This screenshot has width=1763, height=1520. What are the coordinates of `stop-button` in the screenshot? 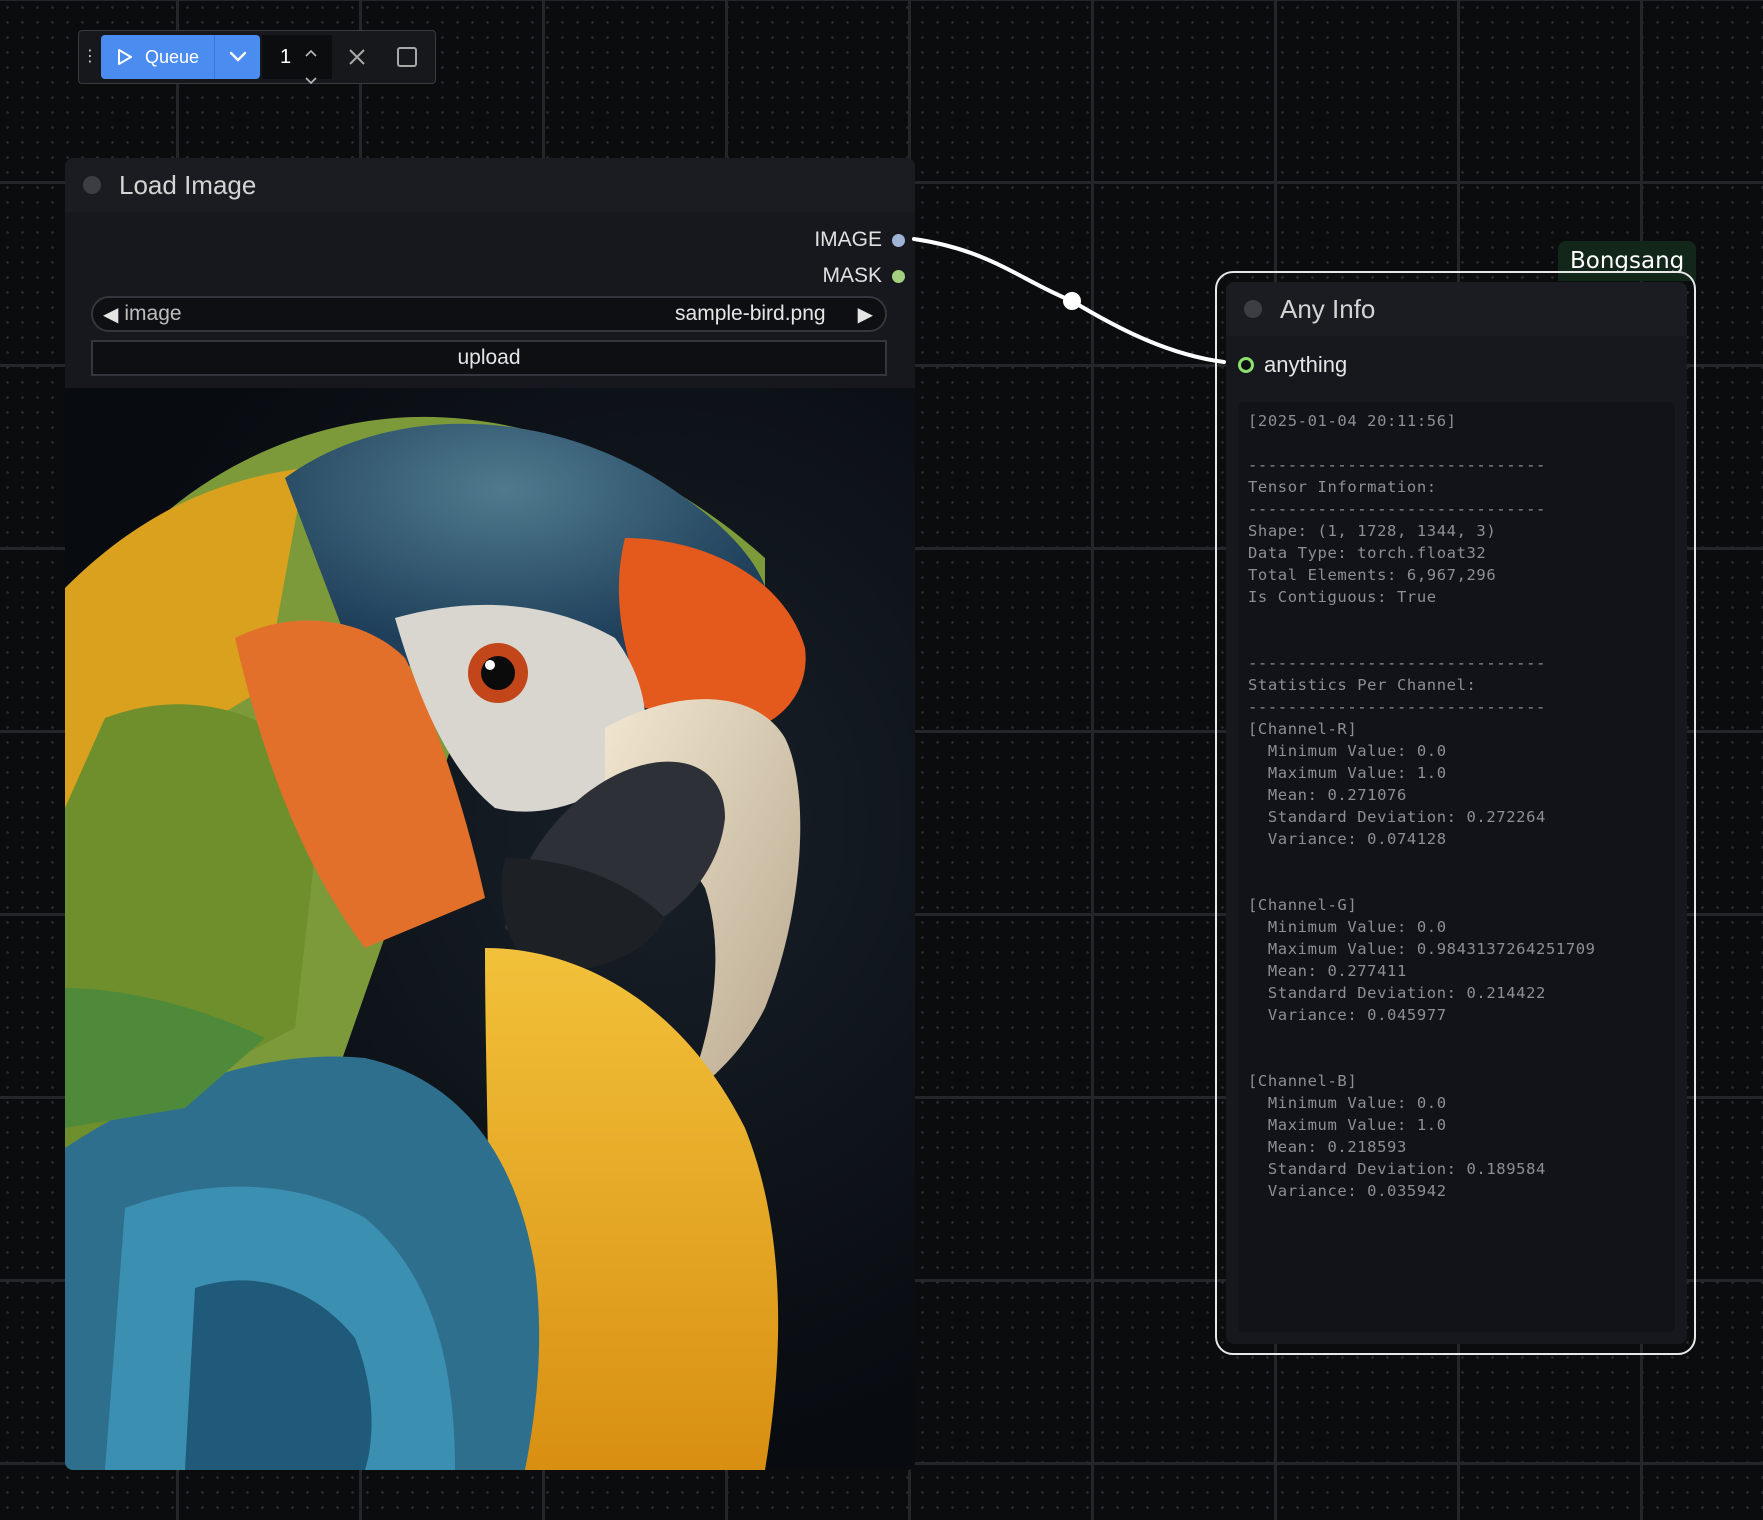 It's located at (407, 57).